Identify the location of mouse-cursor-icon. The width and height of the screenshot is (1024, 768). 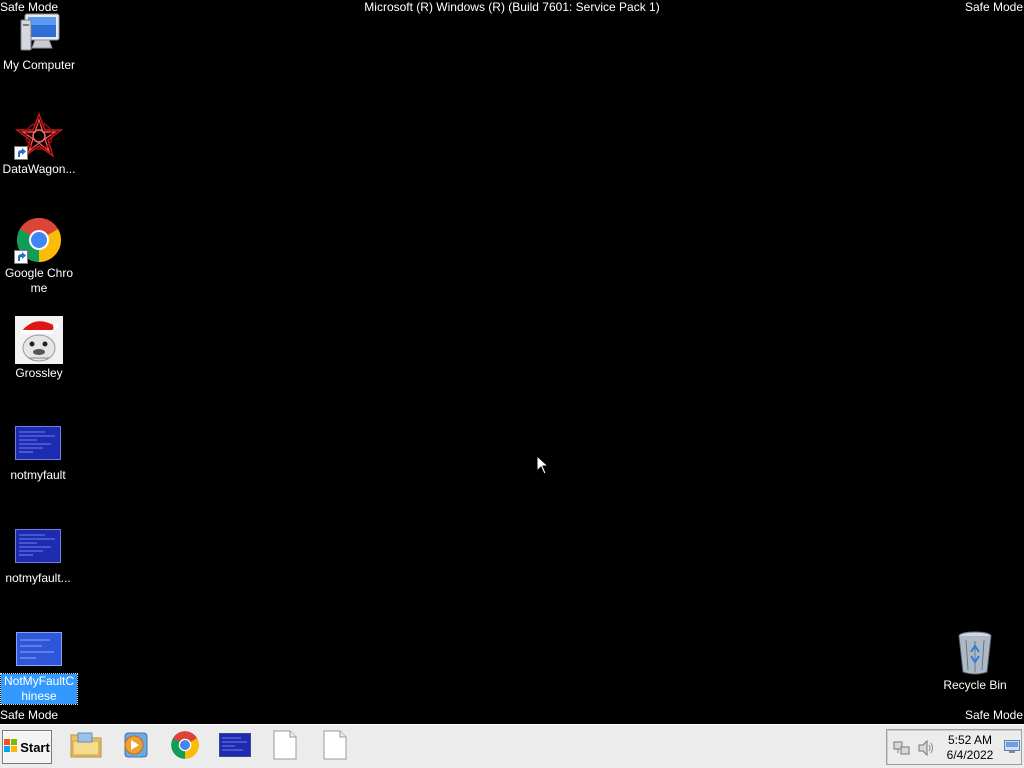
(543, 467).